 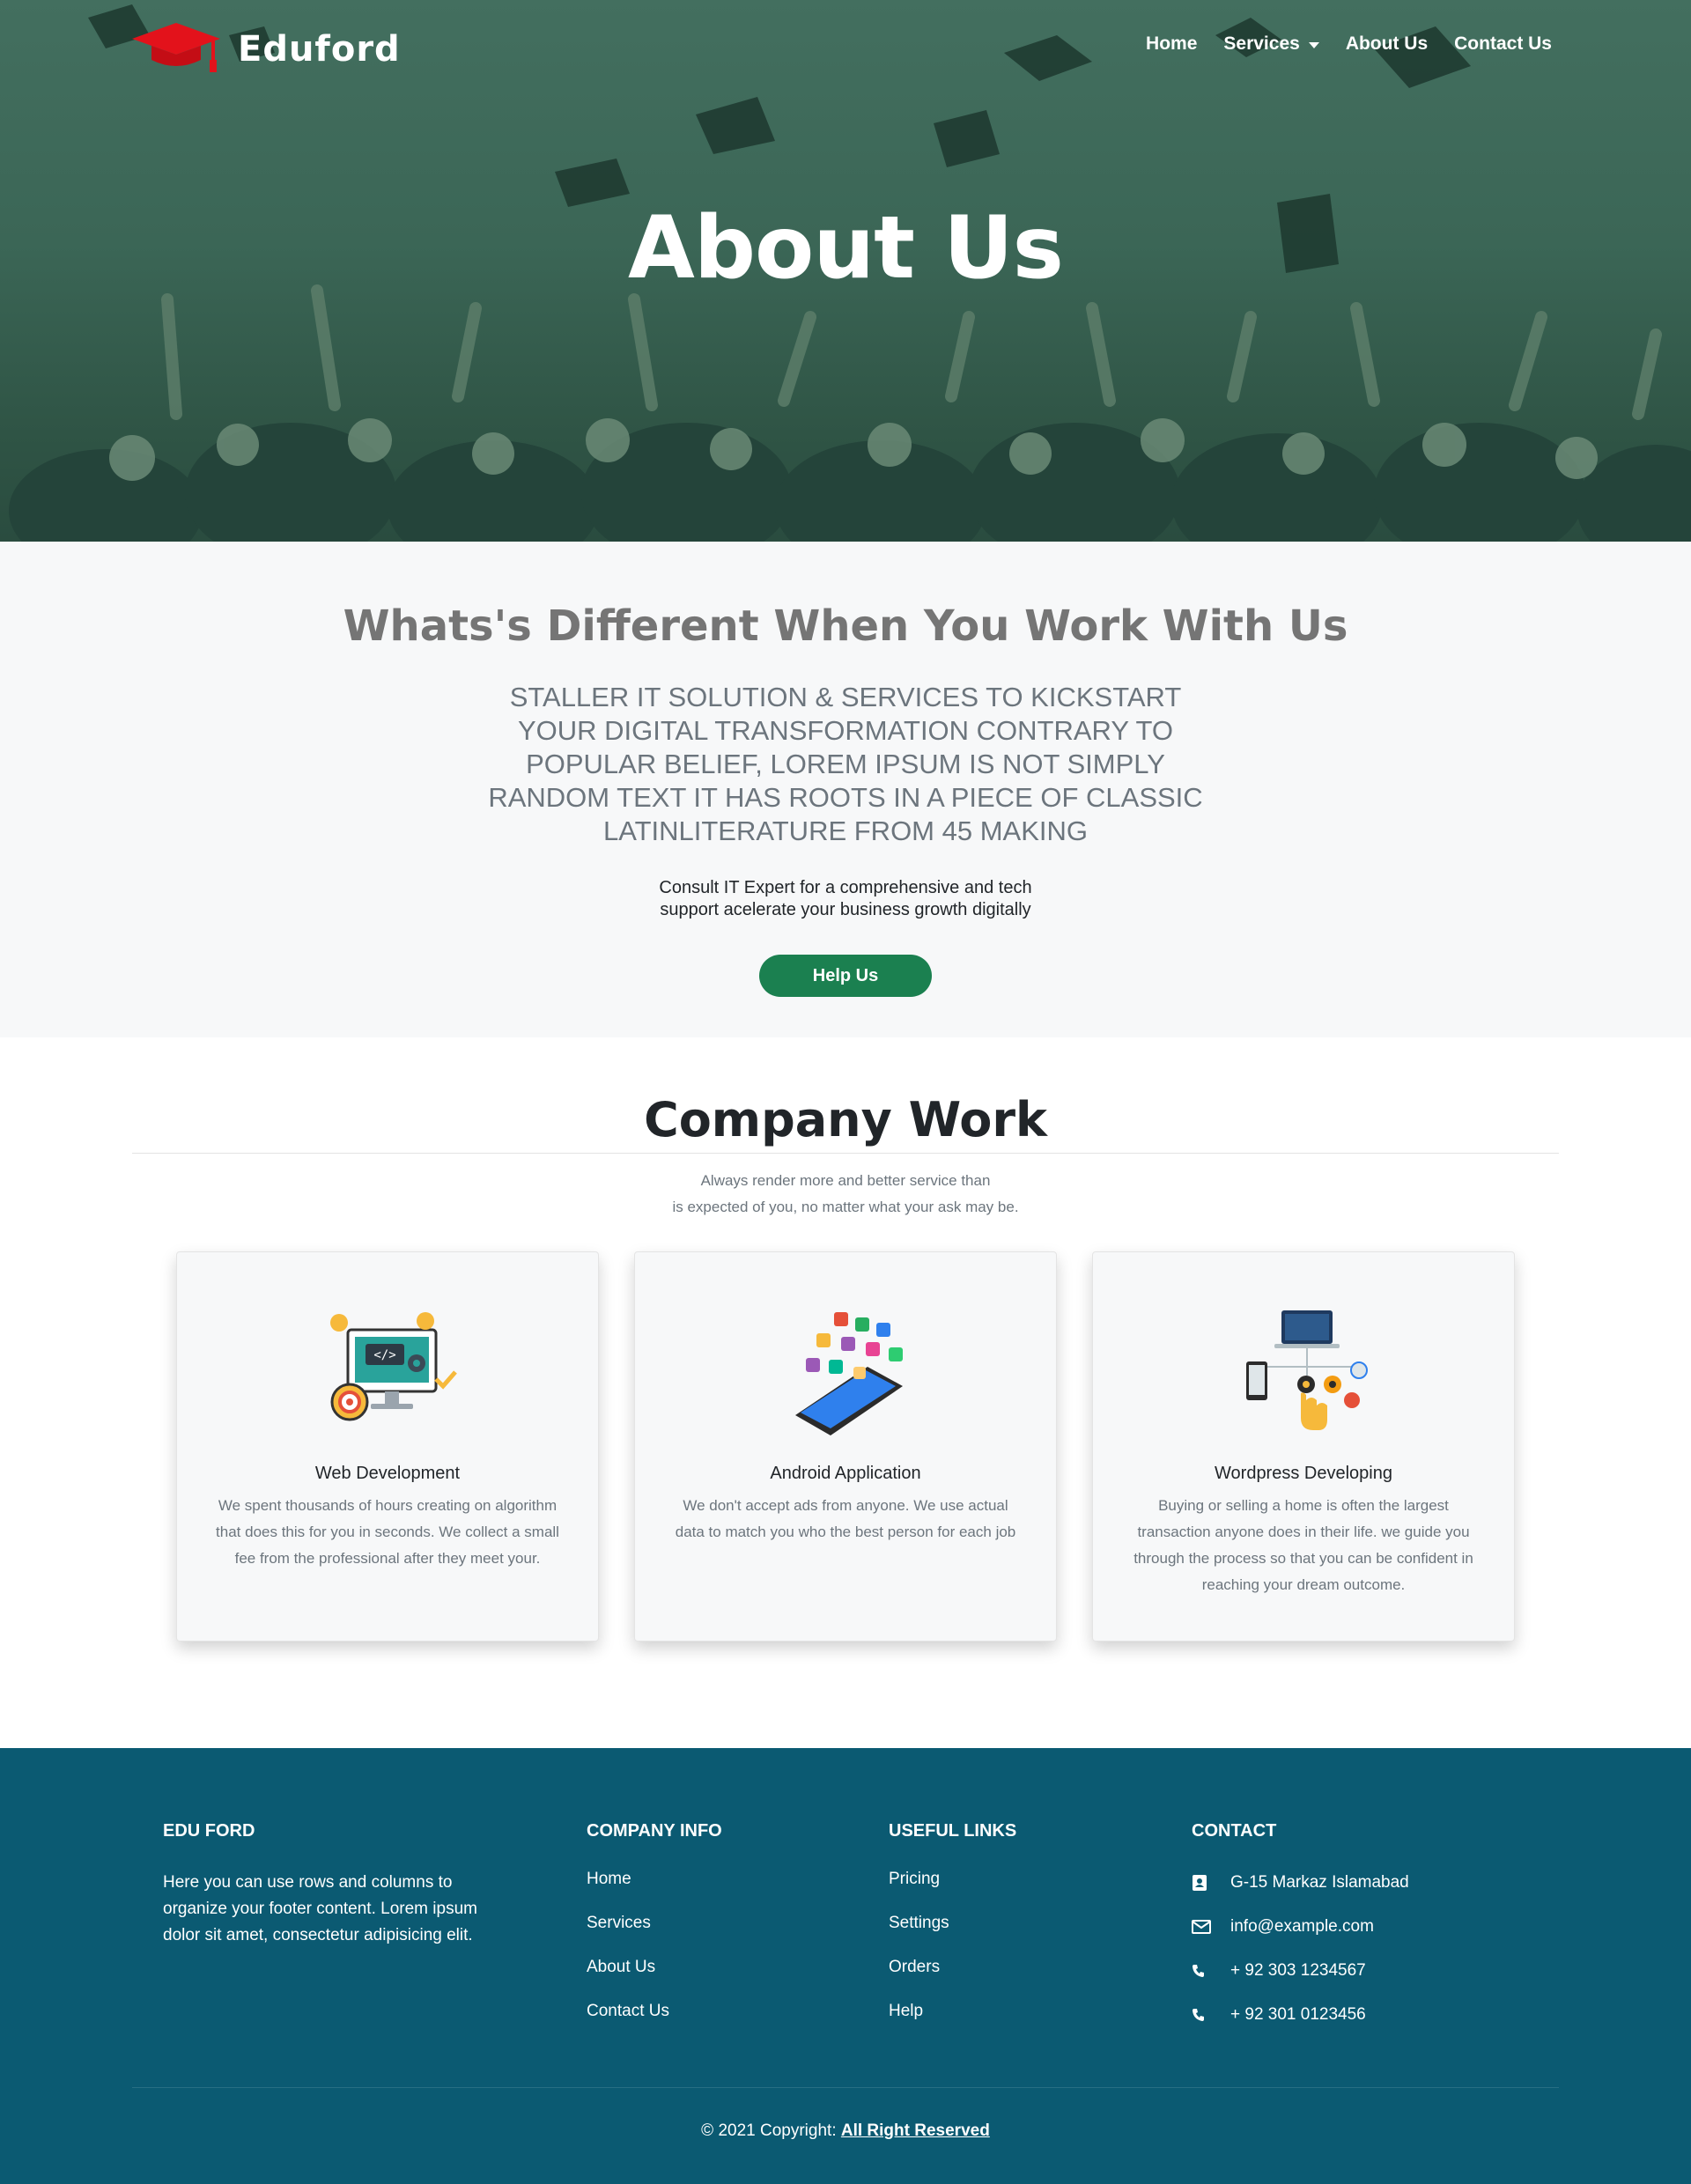 What do you see at coordinates (319, 49) in the screenshot?
I see `brand-name: Eduford` at bounding box center [319, 49].